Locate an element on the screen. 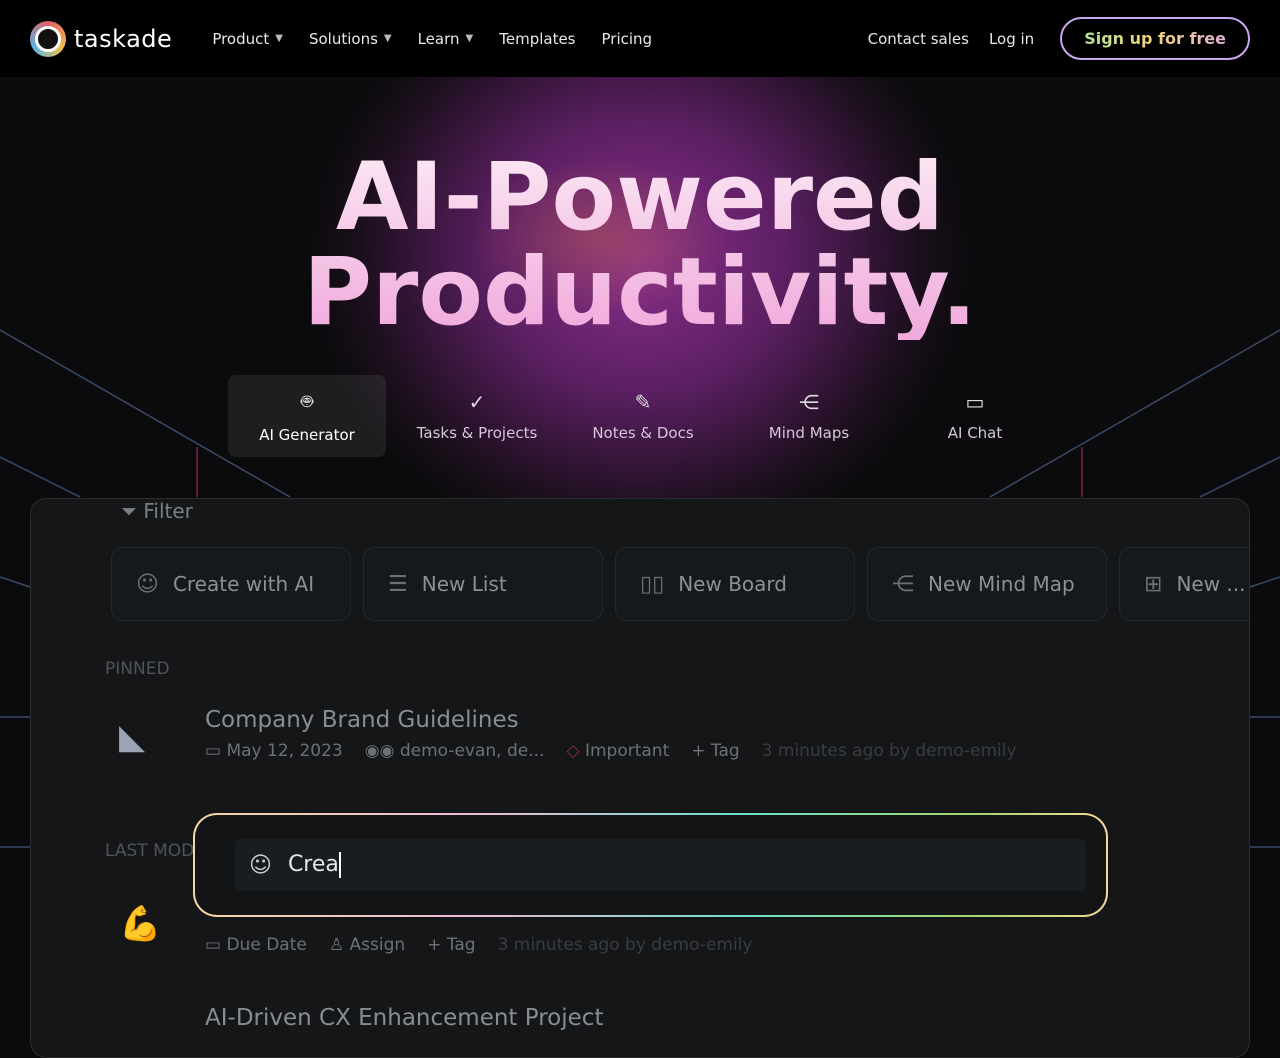  tab-ai-generator: 🤖︎ AI Generator is located at coordinates (307, 416).